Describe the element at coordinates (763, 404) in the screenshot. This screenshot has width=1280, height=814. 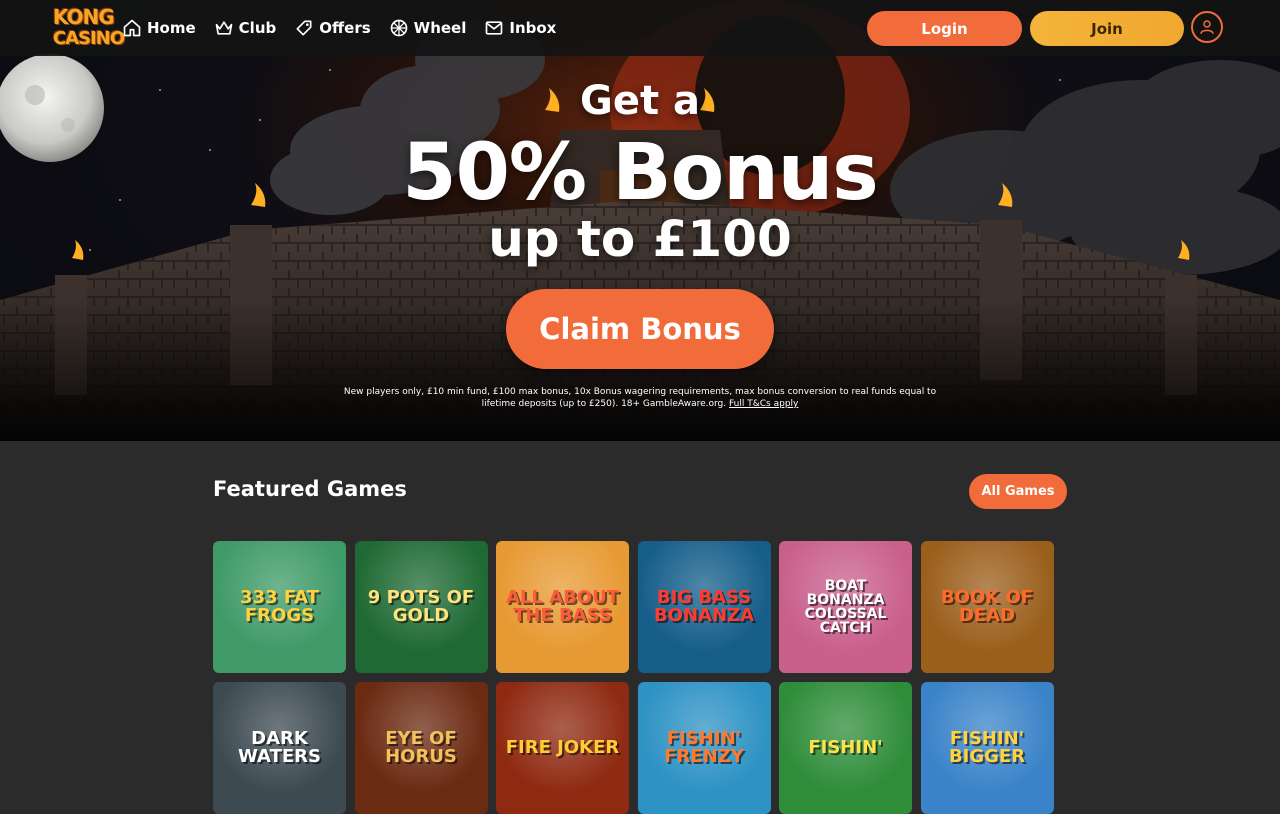
I see `full-terms-link: Full T&Cs apply` at that location.